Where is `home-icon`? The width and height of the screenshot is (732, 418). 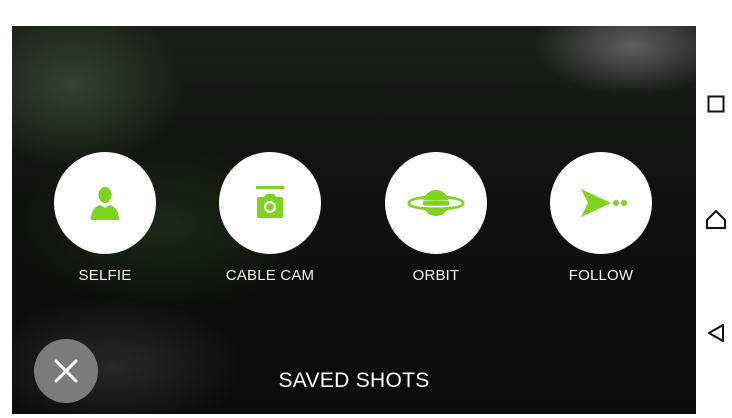
home-icon is located at coordinates (716, 219).